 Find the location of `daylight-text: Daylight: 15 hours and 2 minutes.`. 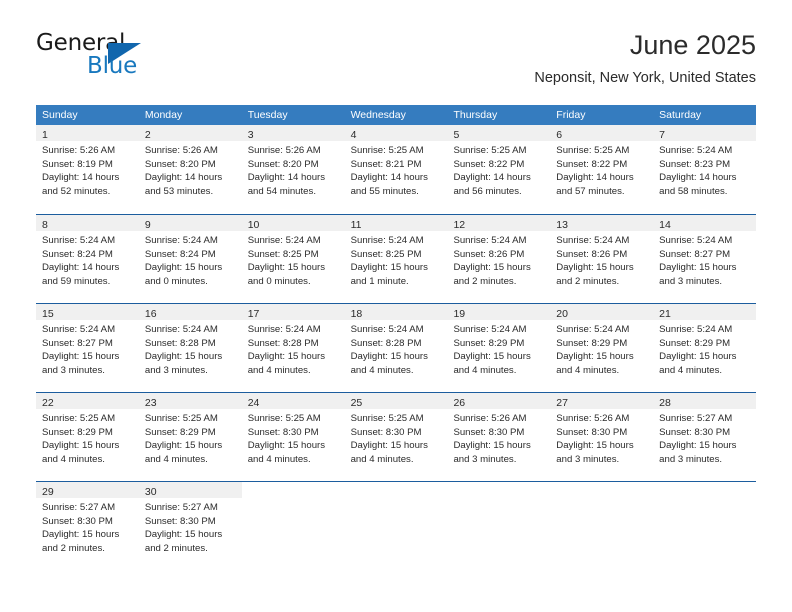

daylight-text: Daylight: 15 hours and 2 minutes. is located at coordinates (595, 274).